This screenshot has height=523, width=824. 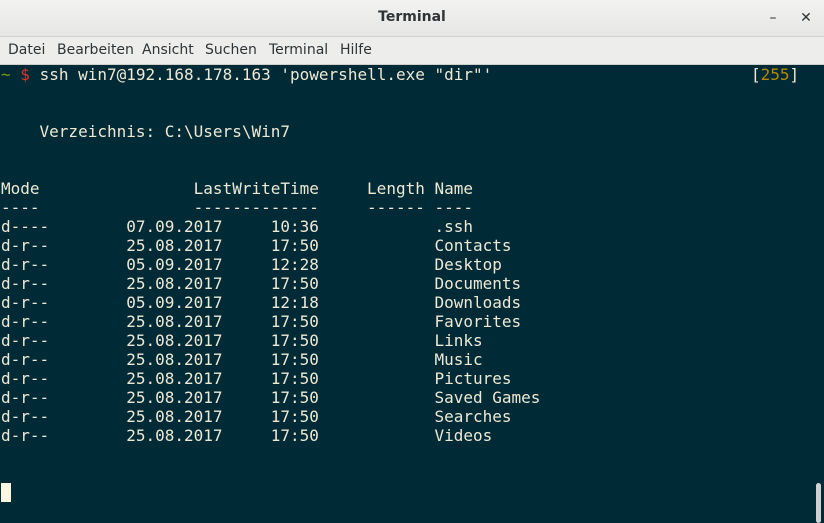 I want to click on column-header-line: Mode LastWriteTime Length Name, so click(x=237, y=188).